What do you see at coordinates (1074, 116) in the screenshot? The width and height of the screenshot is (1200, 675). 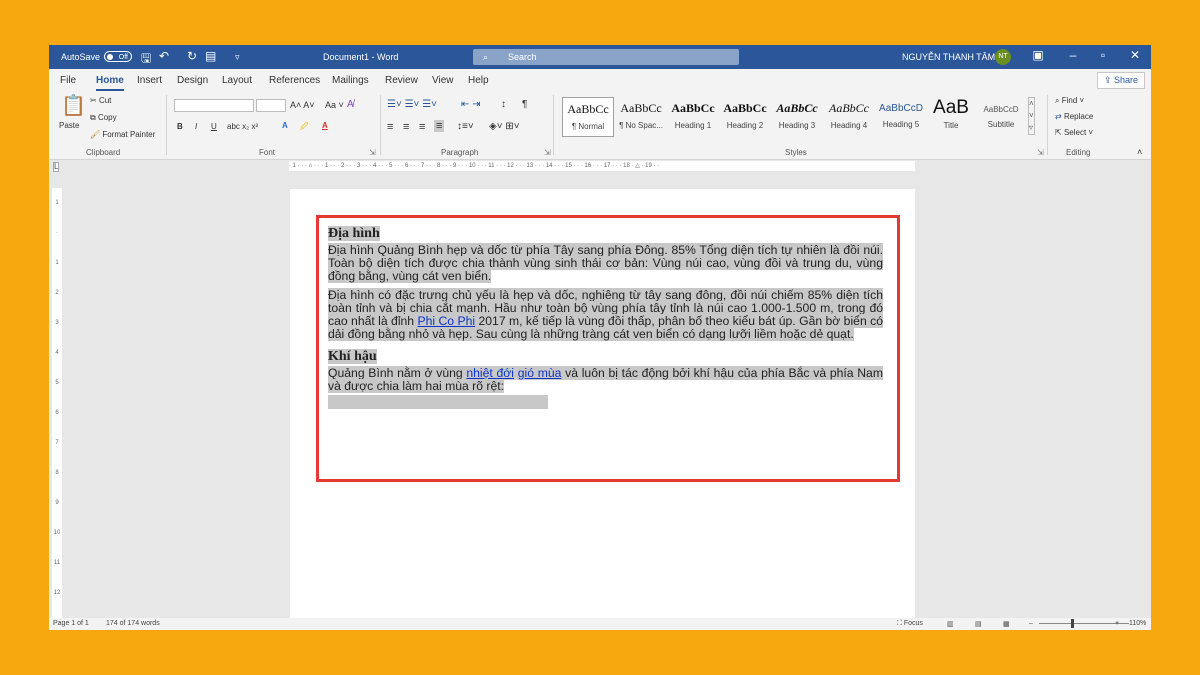 I see `replace-button: ⇄ Replace` at bounding box center [1074, 116].